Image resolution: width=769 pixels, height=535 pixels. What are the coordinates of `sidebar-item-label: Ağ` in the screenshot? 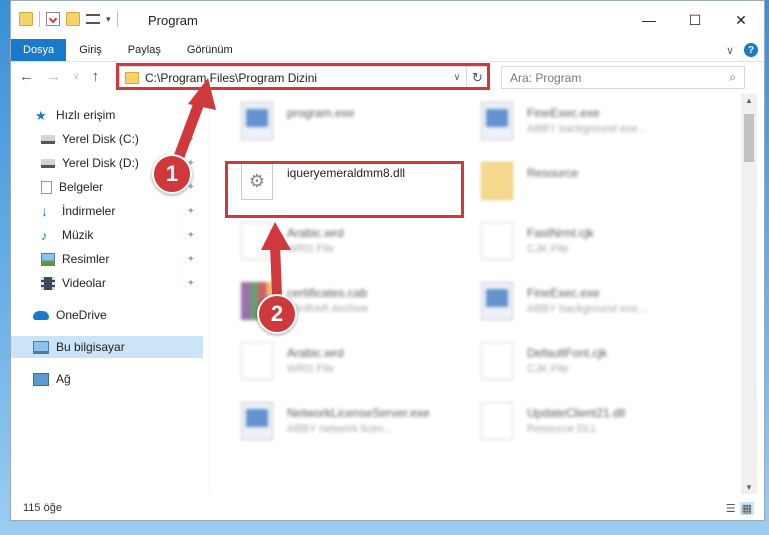 It's located at (63, 379).